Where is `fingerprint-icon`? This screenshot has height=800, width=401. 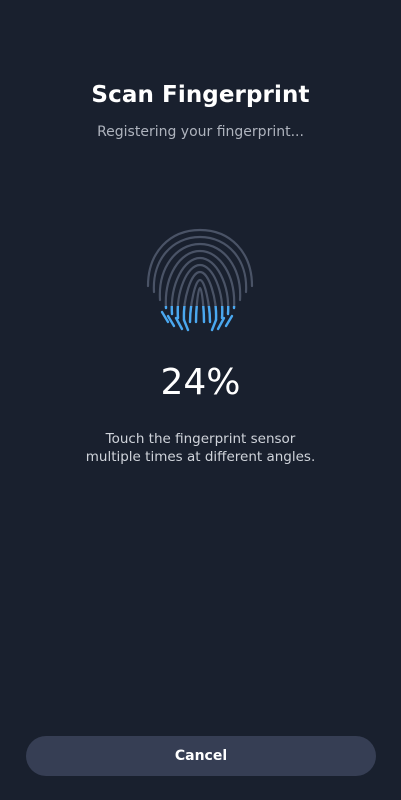 fingerprint-icon is located at coordinates (200, 282).